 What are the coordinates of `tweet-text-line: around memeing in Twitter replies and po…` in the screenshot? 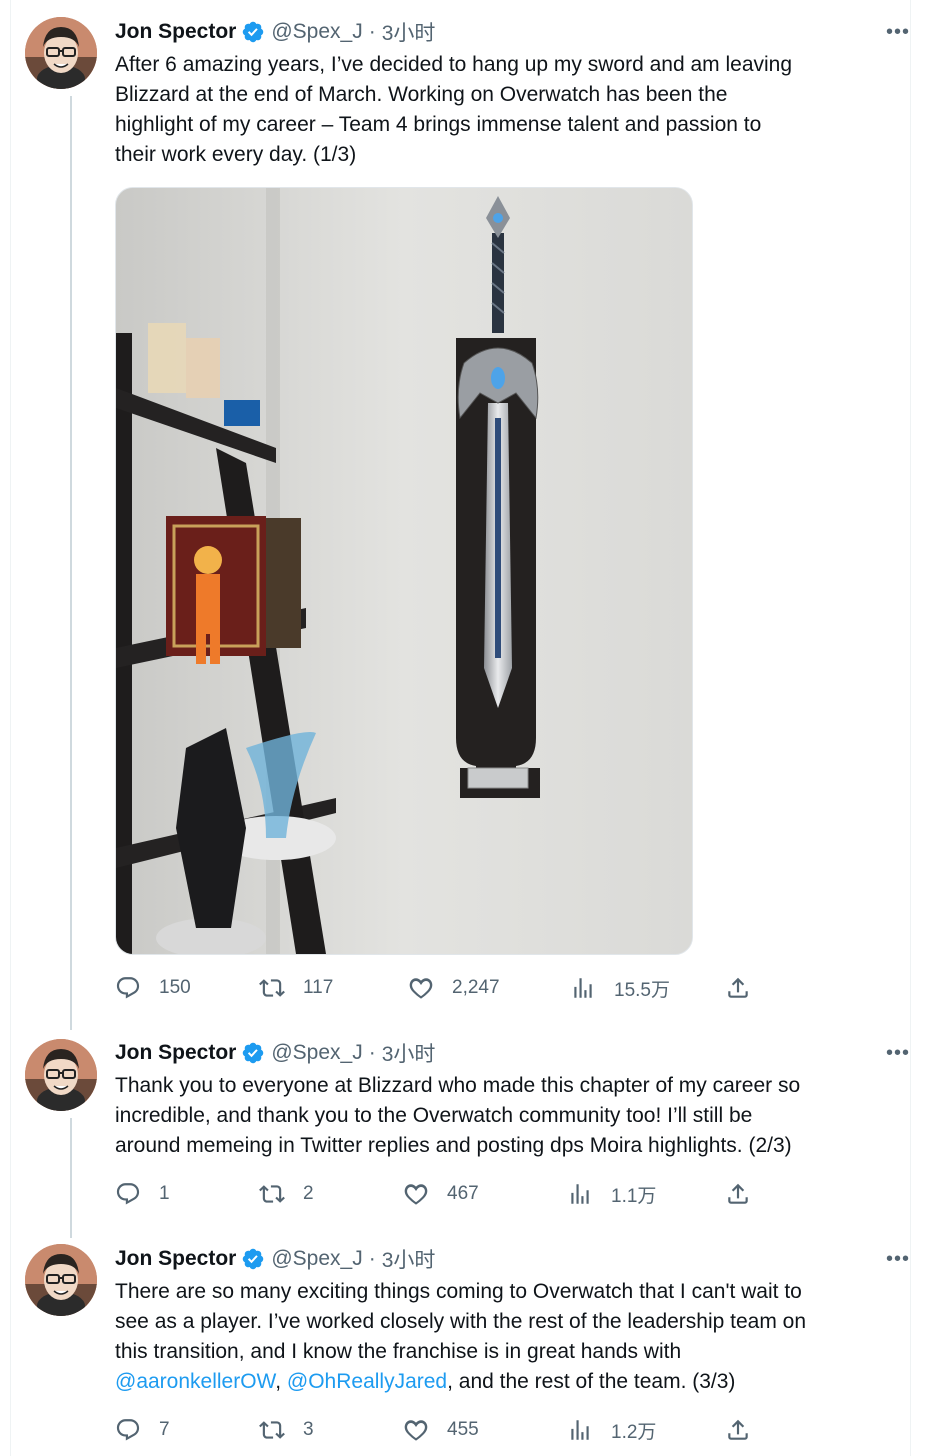 It's located at (453, 1145).